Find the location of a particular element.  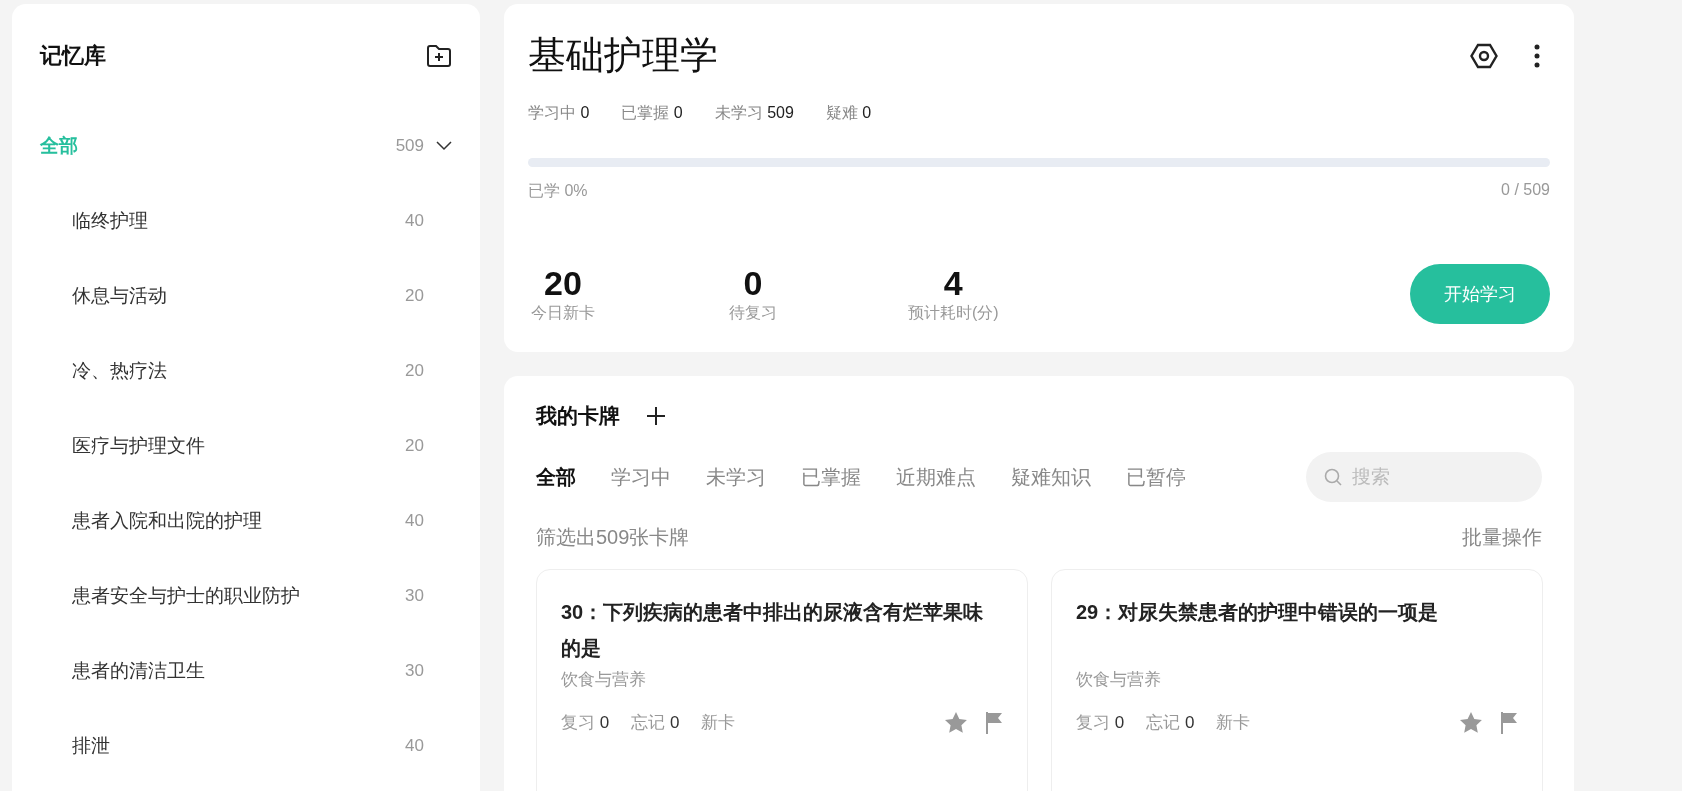

filter-tab: 全部 is located at coordinates (556, 477).